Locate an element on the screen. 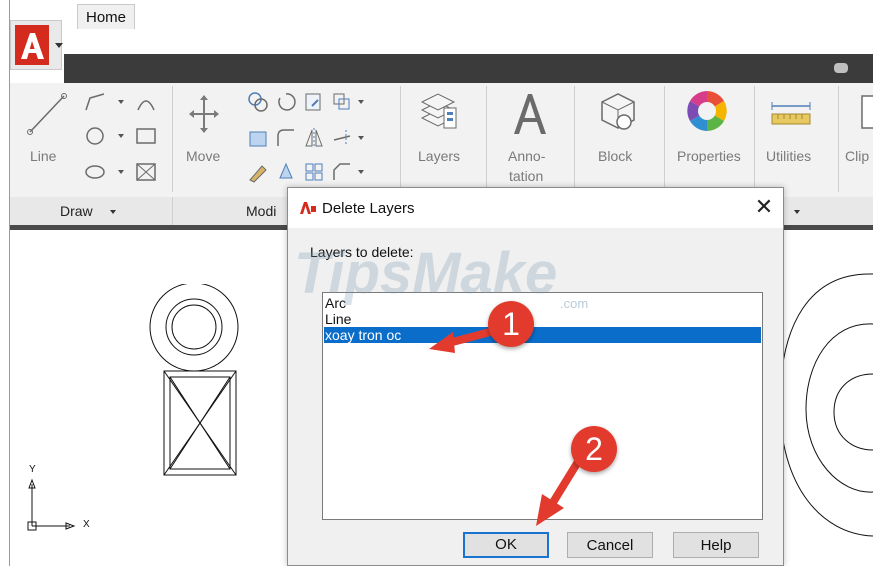 This screenshot has width=873, height=566. dialog-title-bar: Delete Layers ✕ is located at coordinates (535, 208).